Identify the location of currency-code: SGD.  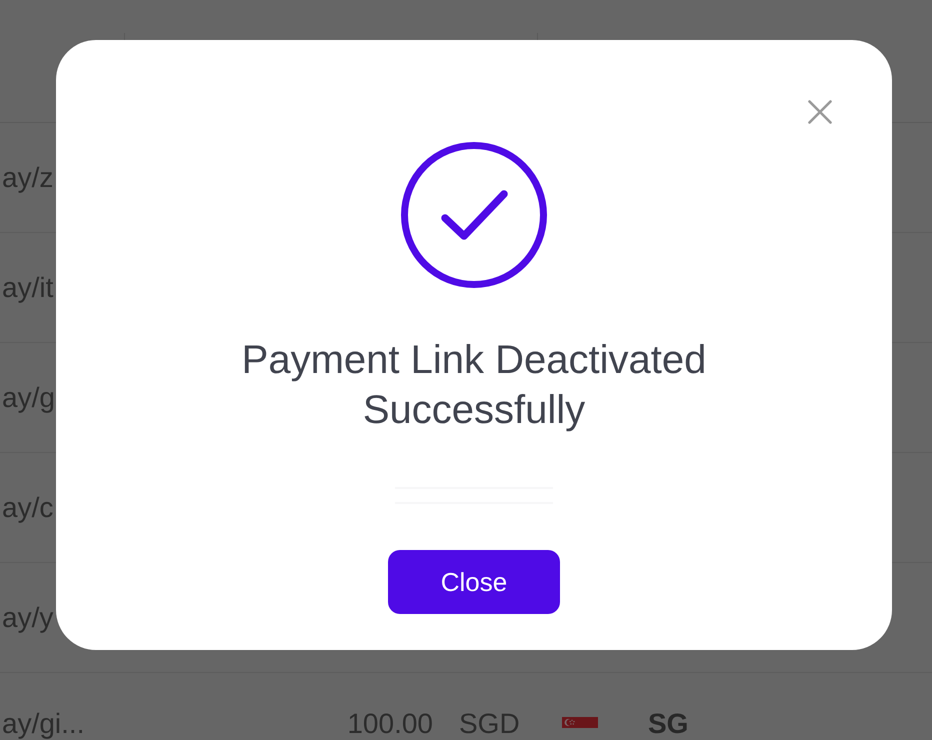
(489, 724).